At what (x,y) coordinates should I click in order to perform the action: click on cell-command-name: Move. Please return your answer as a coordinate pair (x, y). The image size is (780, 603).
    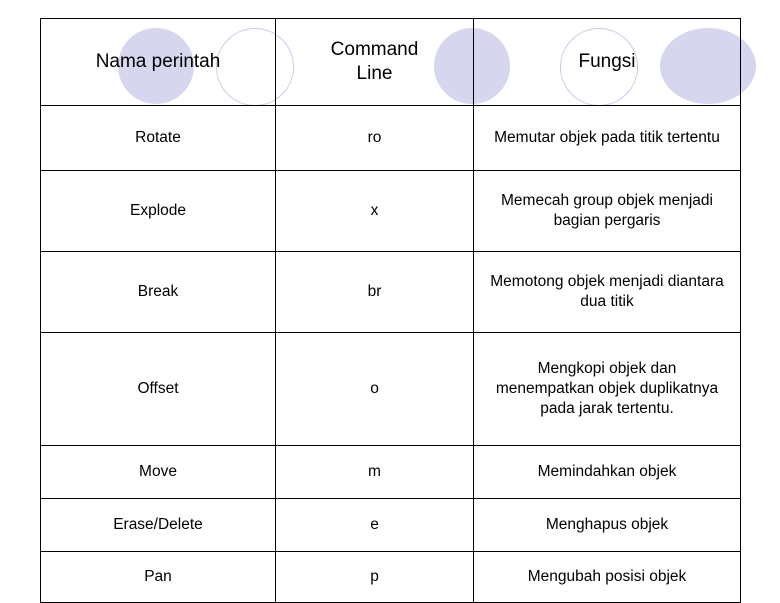
    Looking at the image, I should click on (158, 472).